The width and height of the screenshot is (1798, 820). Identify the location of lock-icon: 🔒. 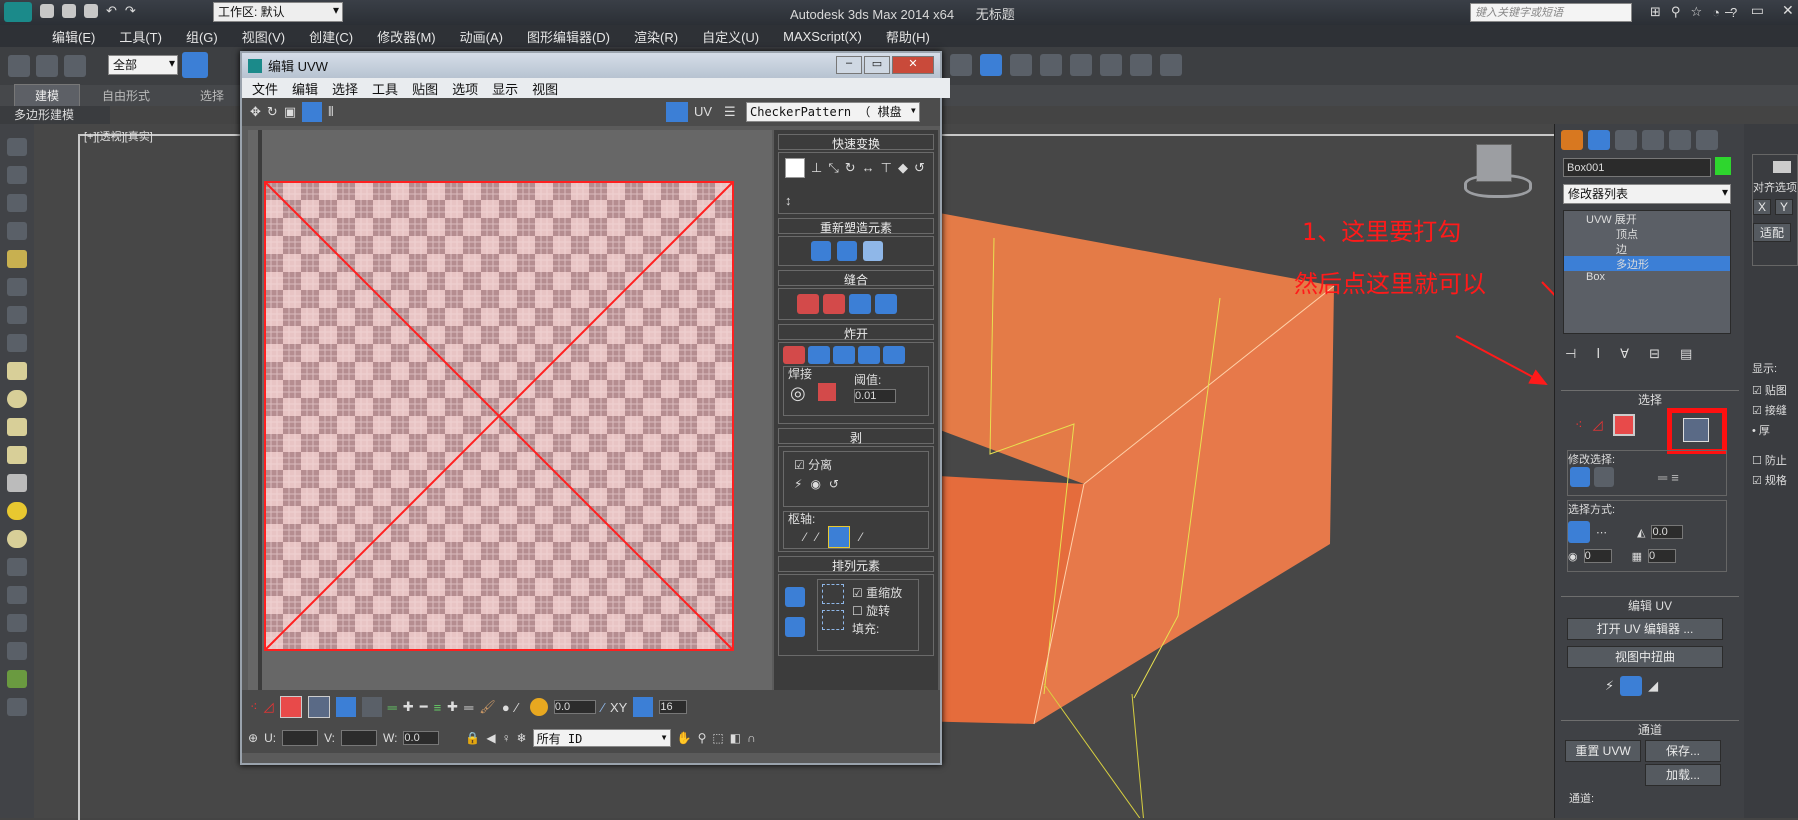
(472, 738).